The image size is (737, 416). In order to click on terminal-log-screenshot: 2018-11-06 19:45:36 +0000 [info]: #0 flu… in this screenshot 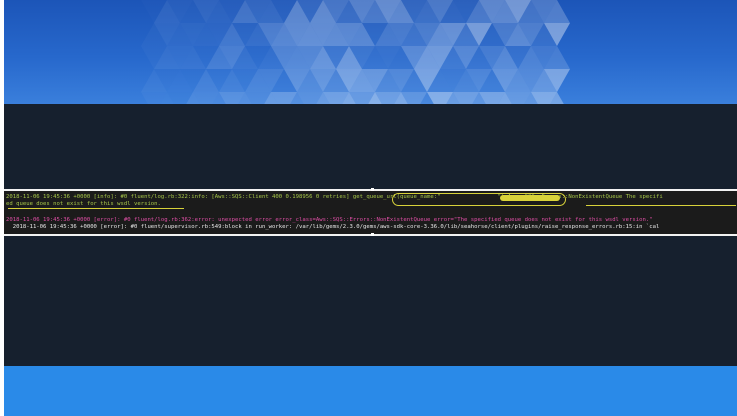, I will do `click(370, 212)`.